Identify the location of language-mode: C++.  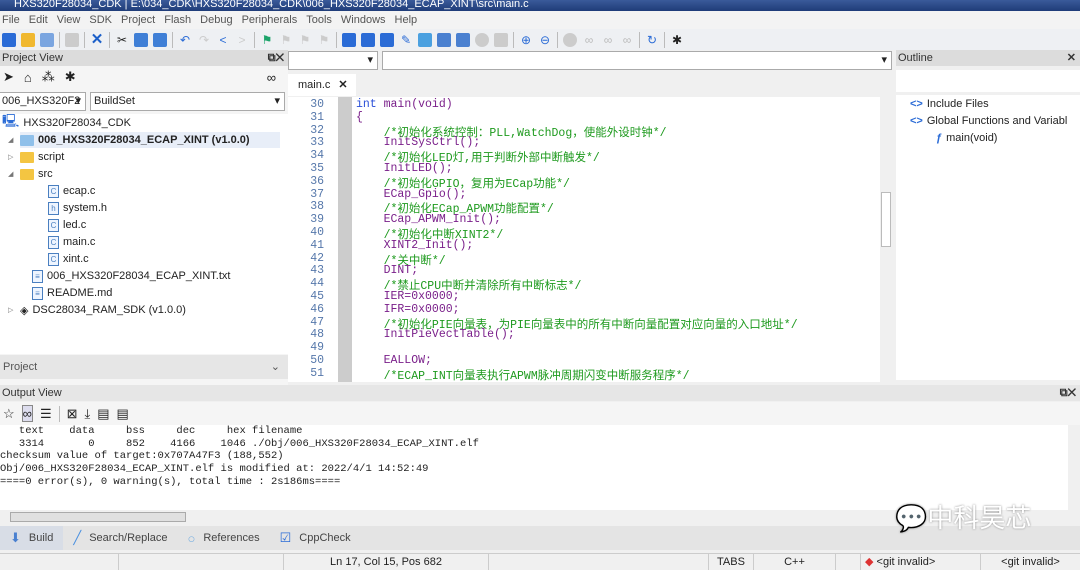
(794, 562).